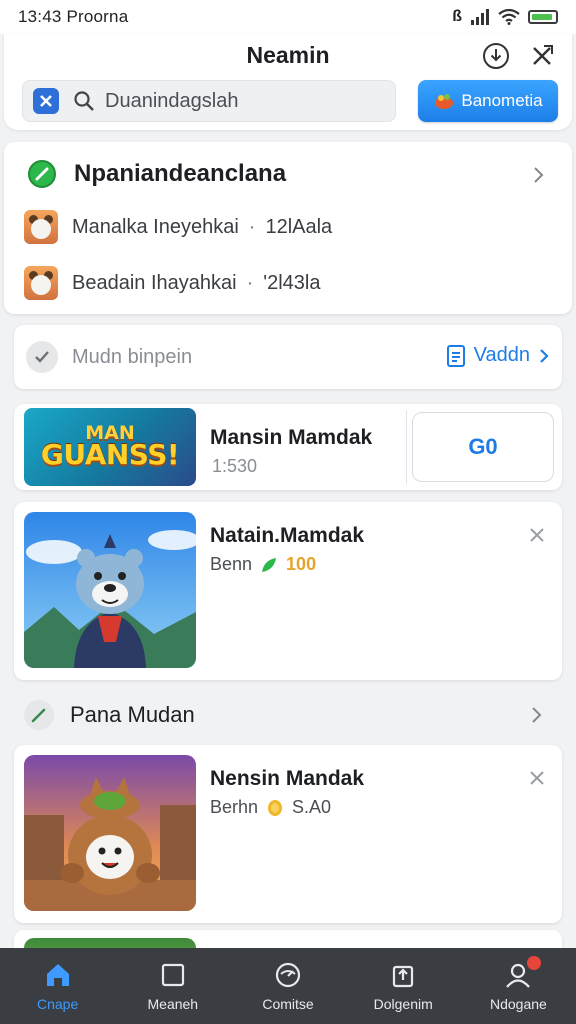  I want to click on filter-label: Mudn binpein, so click(132, 357).